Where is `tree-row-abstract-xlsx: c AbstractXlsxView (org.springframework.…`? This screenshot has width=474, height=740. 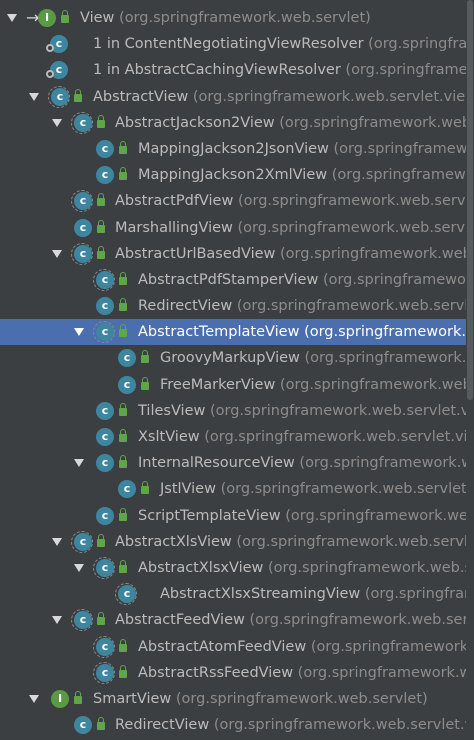 tree-row-abstract-xlsx: c AbstractXlsxView (org.springframework.… is located at coordinates (233, 568).